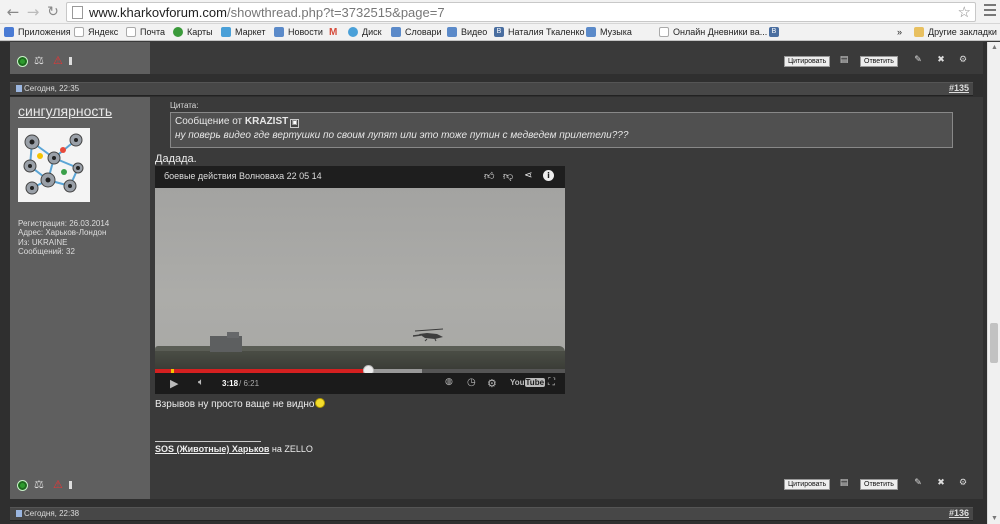  Describe the element at coordinates (212, 449) in the screenshot. I see `signature-link: SOS (Животные) Харьков` at that location.